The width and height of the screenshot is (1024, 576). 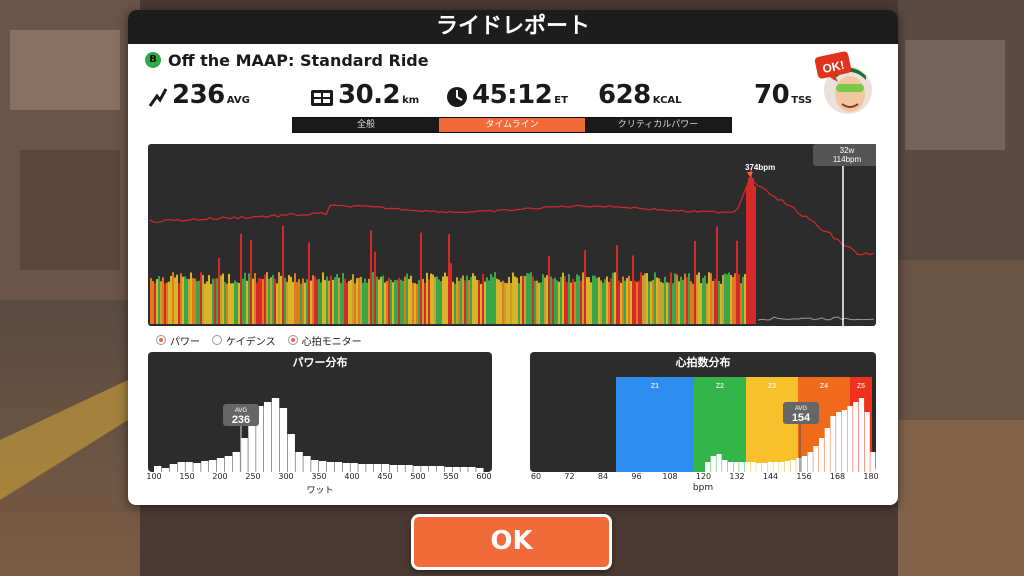 What do you see at coordinates (512, 216) in the screenshot?
I see `heart-rate-line` at bounding box center [512, 216].